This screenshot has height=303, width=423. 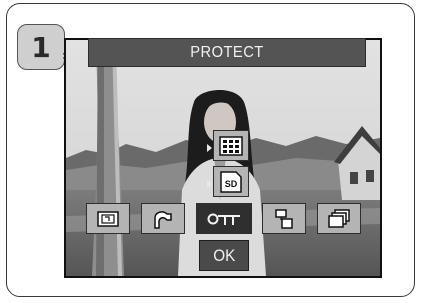 I want to click on menu-title-bar: PROTECT, so click(x=227, y=52).